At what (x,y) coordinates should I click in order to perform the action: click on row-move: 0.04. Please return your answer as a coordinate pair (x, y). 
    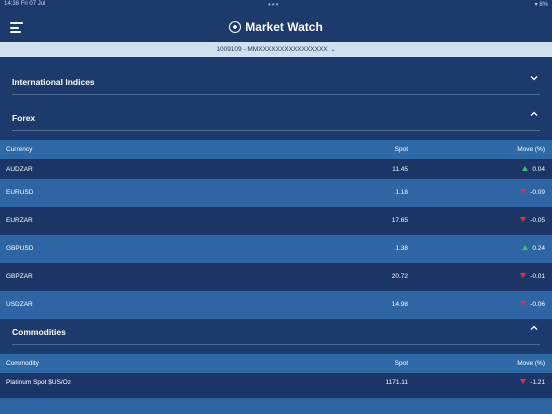
    Looking at the image, I should click on (533, 169).